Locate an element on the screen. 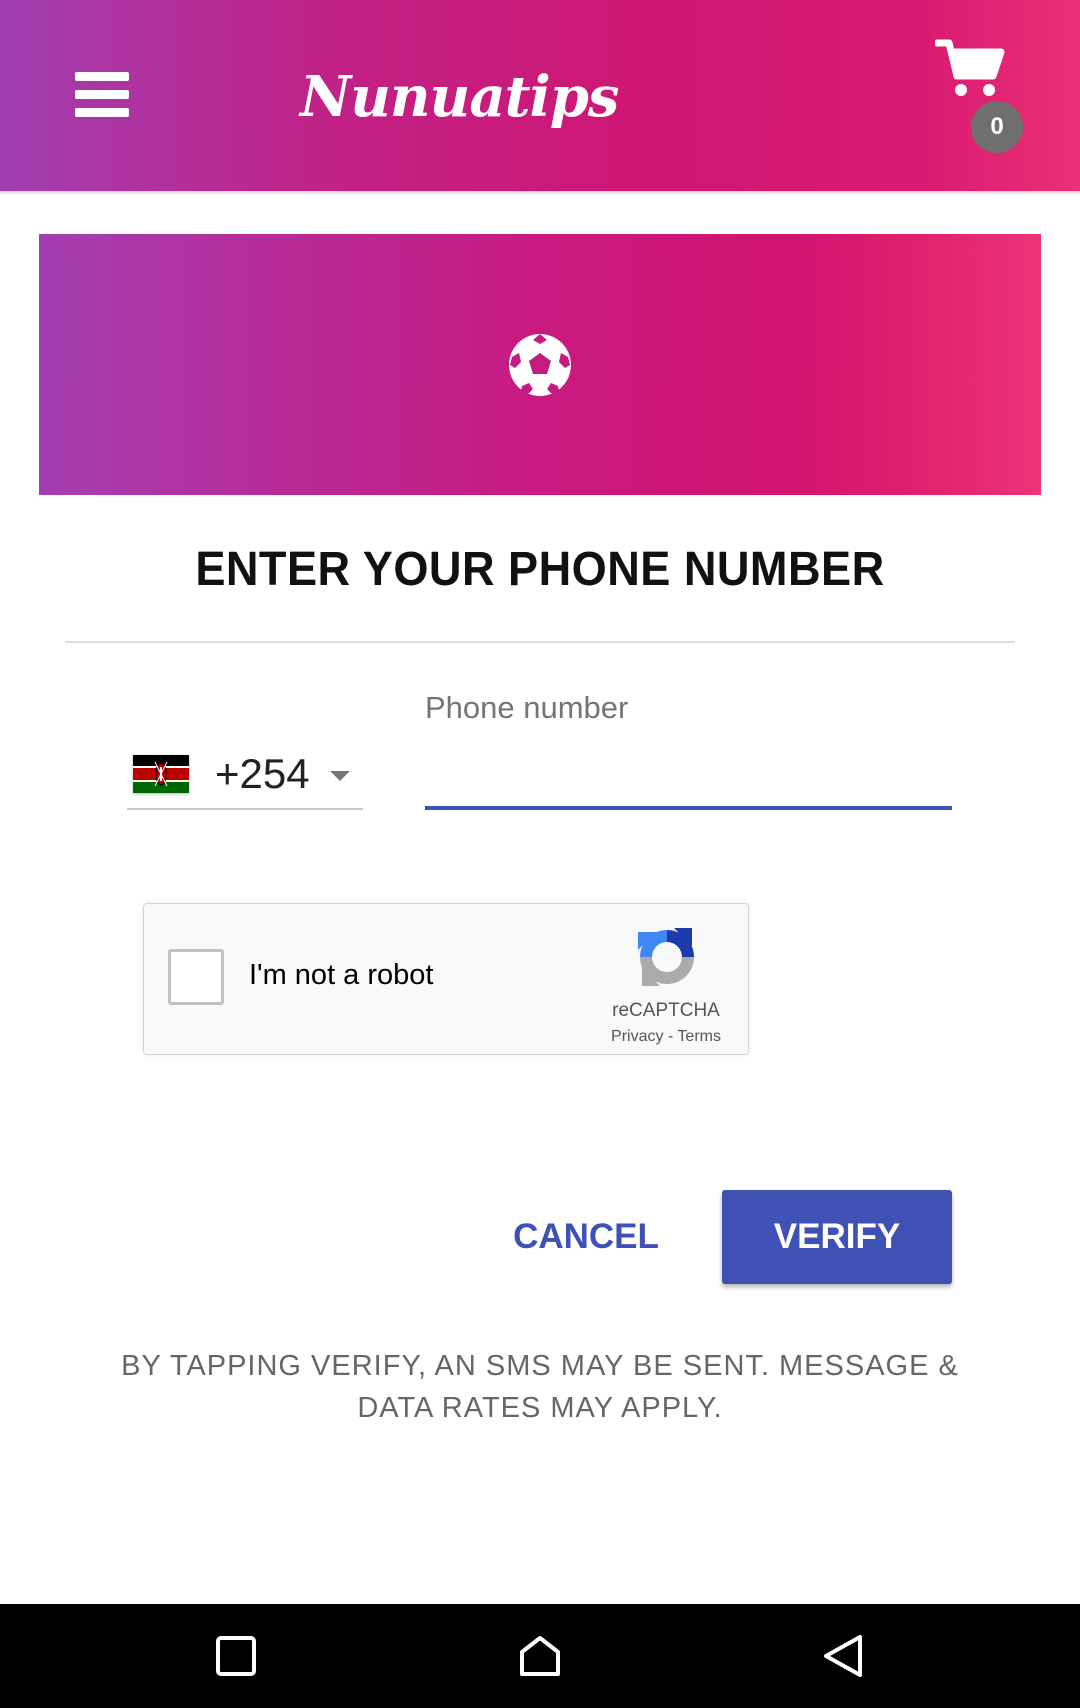 The image size is (1080, 1708). app-bar: Nunuatips is located at coordinates (540, 95).